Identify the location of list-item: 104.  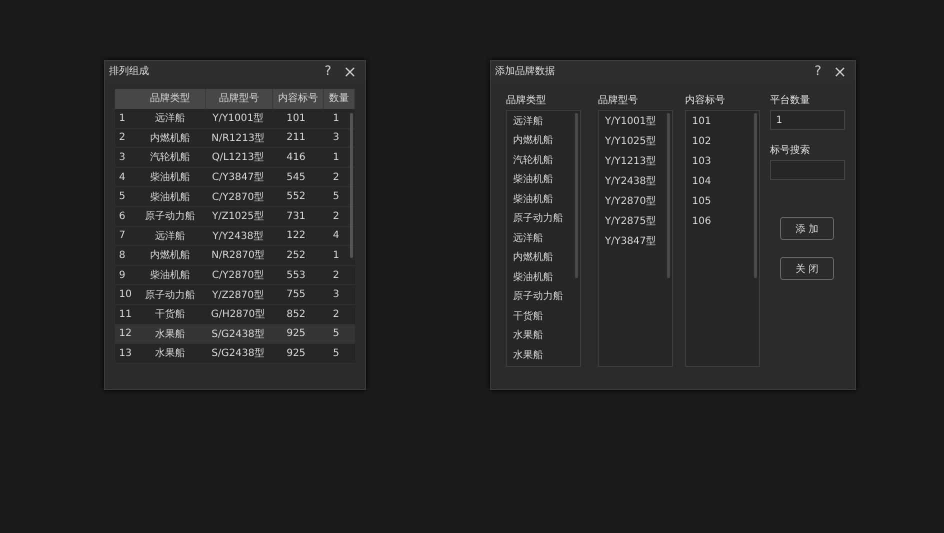
(725, 183).